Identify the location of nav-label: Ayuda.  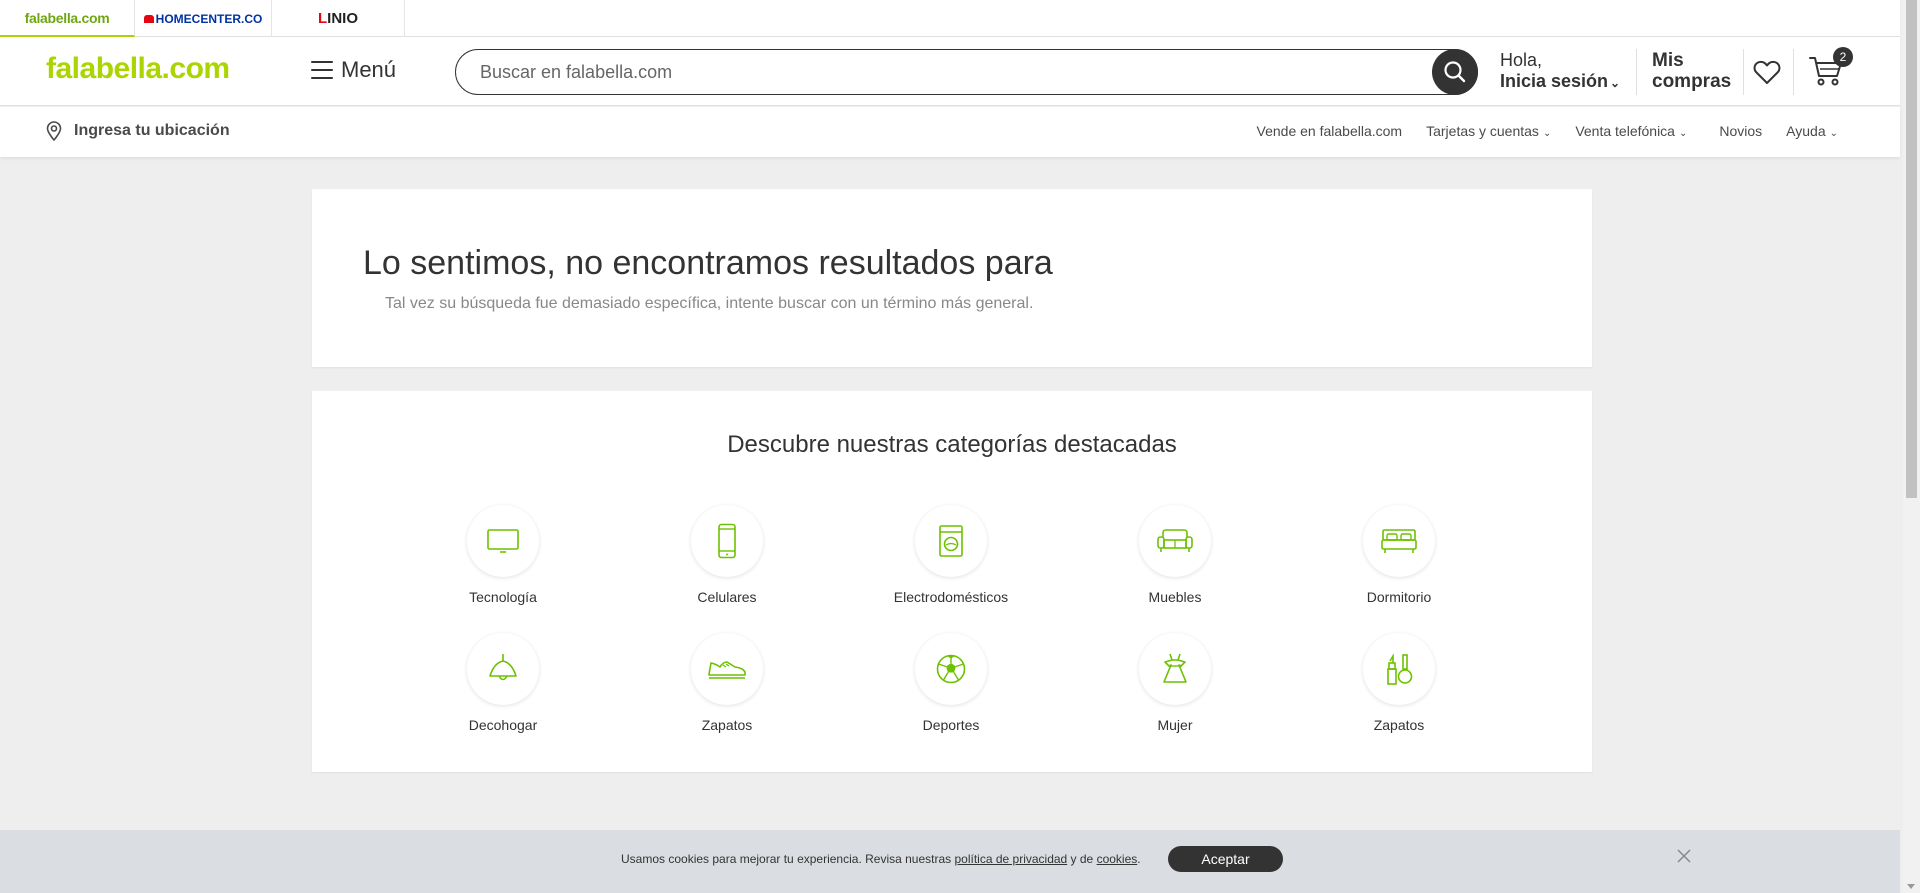
(1806, 131).